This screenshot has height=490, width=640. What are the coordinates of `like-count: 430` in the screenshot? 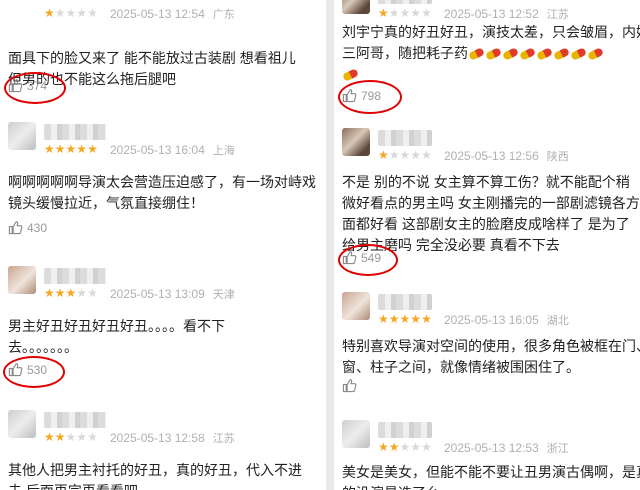 It's located at (37, 227).